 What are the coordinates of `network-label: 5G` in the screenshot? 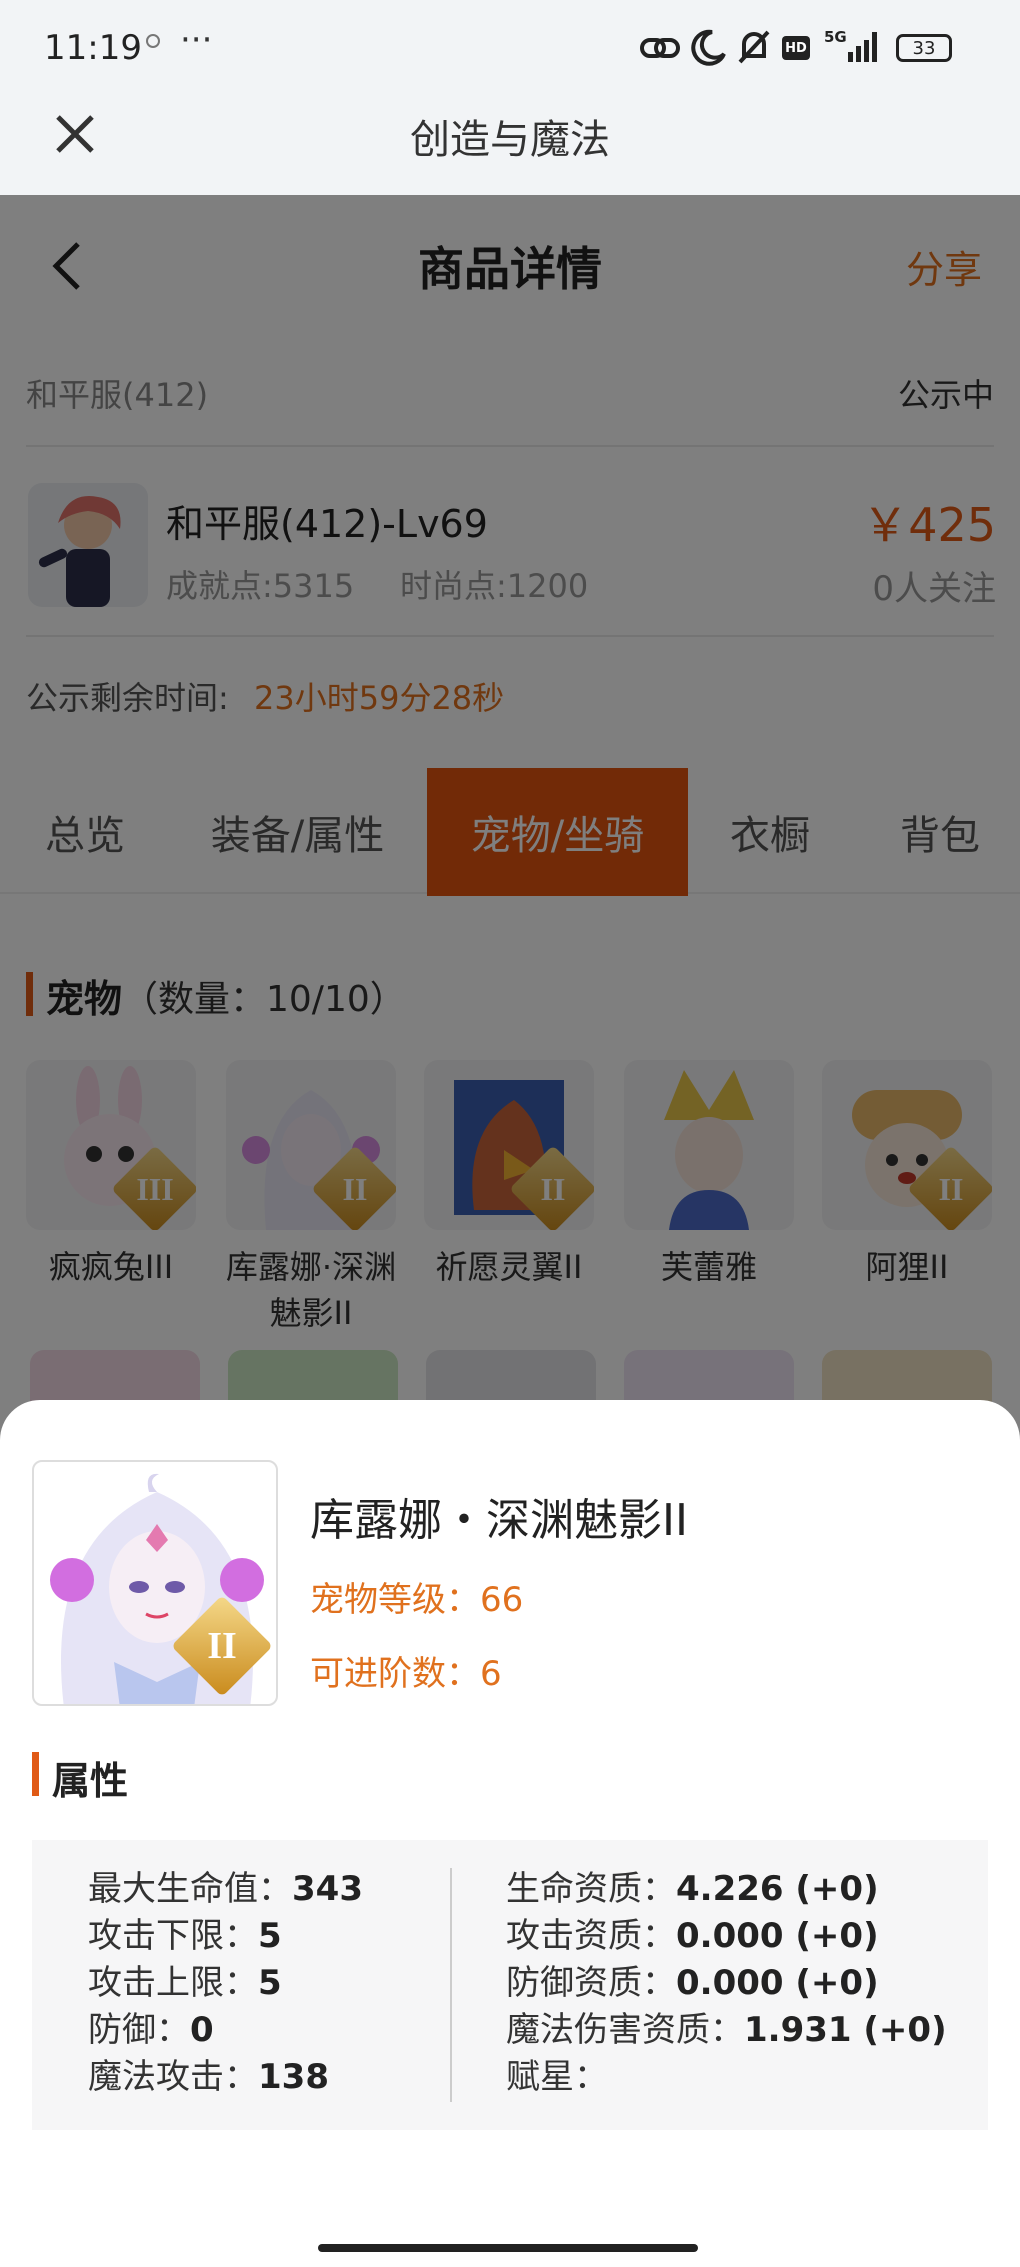 It's located at (835, 37).